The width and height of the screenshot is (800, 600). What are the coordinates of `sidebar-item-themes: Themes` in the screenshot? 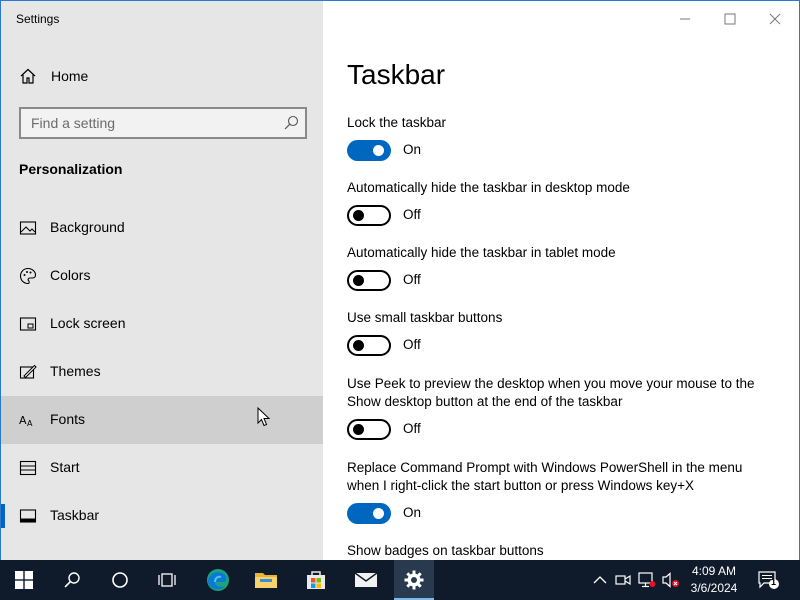 It's located at (162, 372).